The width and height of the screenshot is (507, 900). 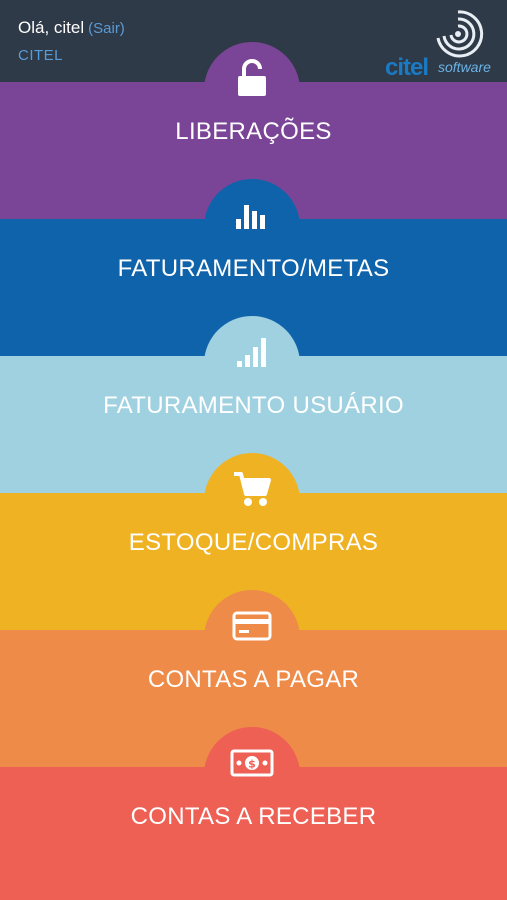 I want to click on logo-wordmark: citel, so click(x=407, y=67).